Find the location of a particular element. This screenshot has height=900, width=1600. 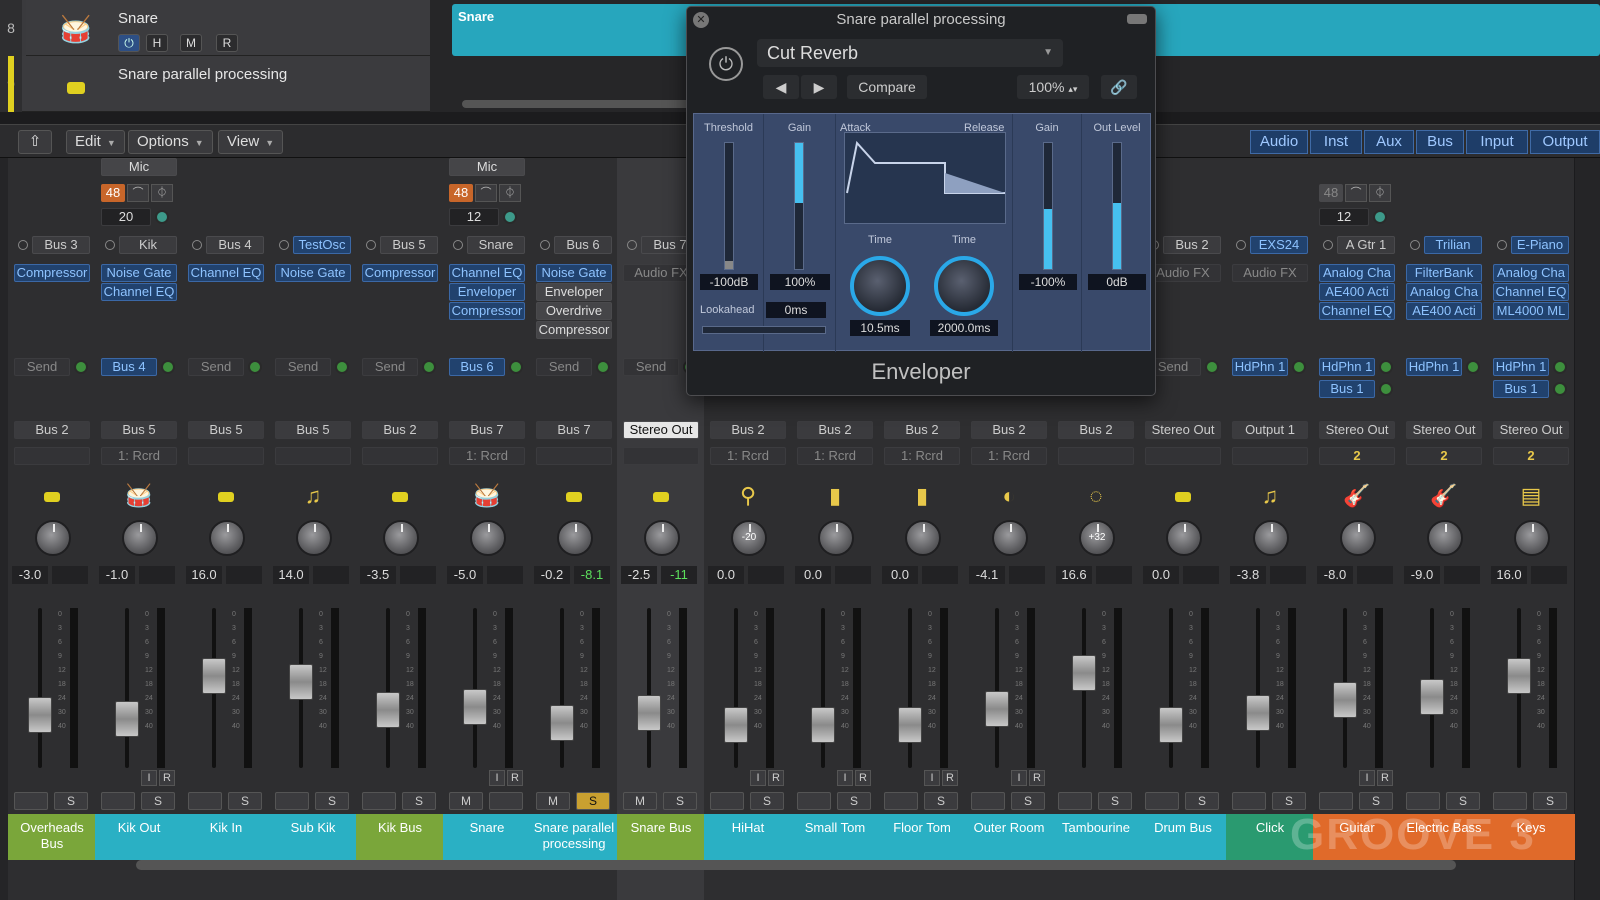

input-format-icon is located at coordinates (1241, 245).